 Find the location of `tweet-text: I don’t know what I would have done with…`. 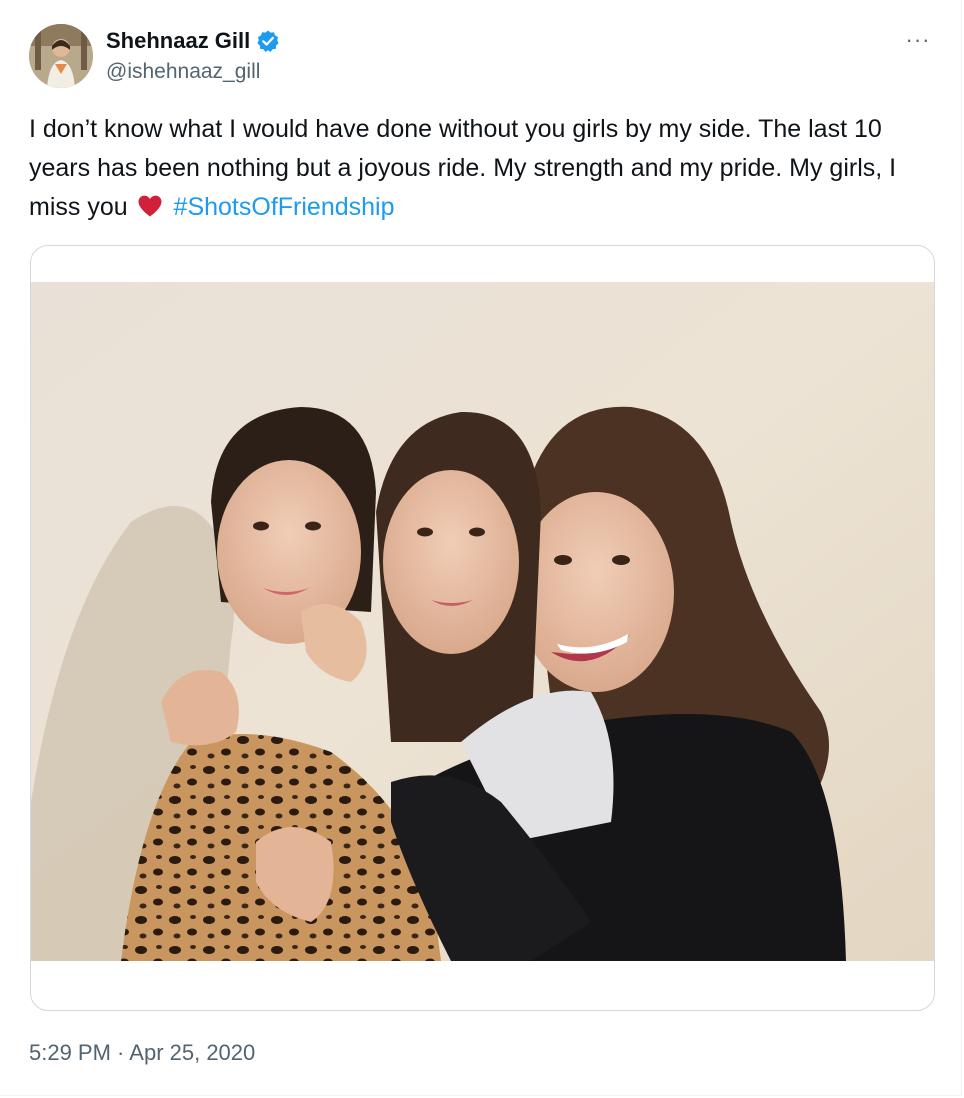

tweet-text: I don’t know what I would have done with… is located at coordinates (474, 168).